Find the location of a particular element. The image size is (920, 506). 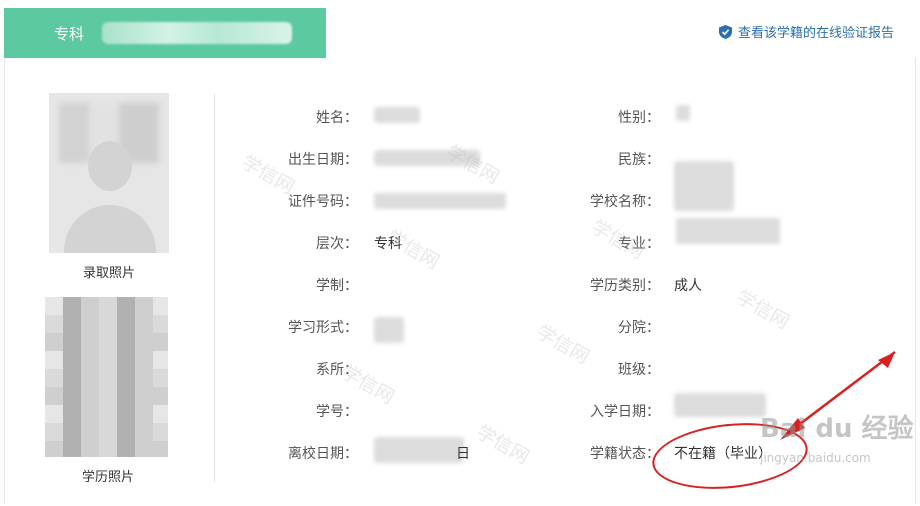

admission-photo-caption: 录取照片 is located at coordinates (108, 273).